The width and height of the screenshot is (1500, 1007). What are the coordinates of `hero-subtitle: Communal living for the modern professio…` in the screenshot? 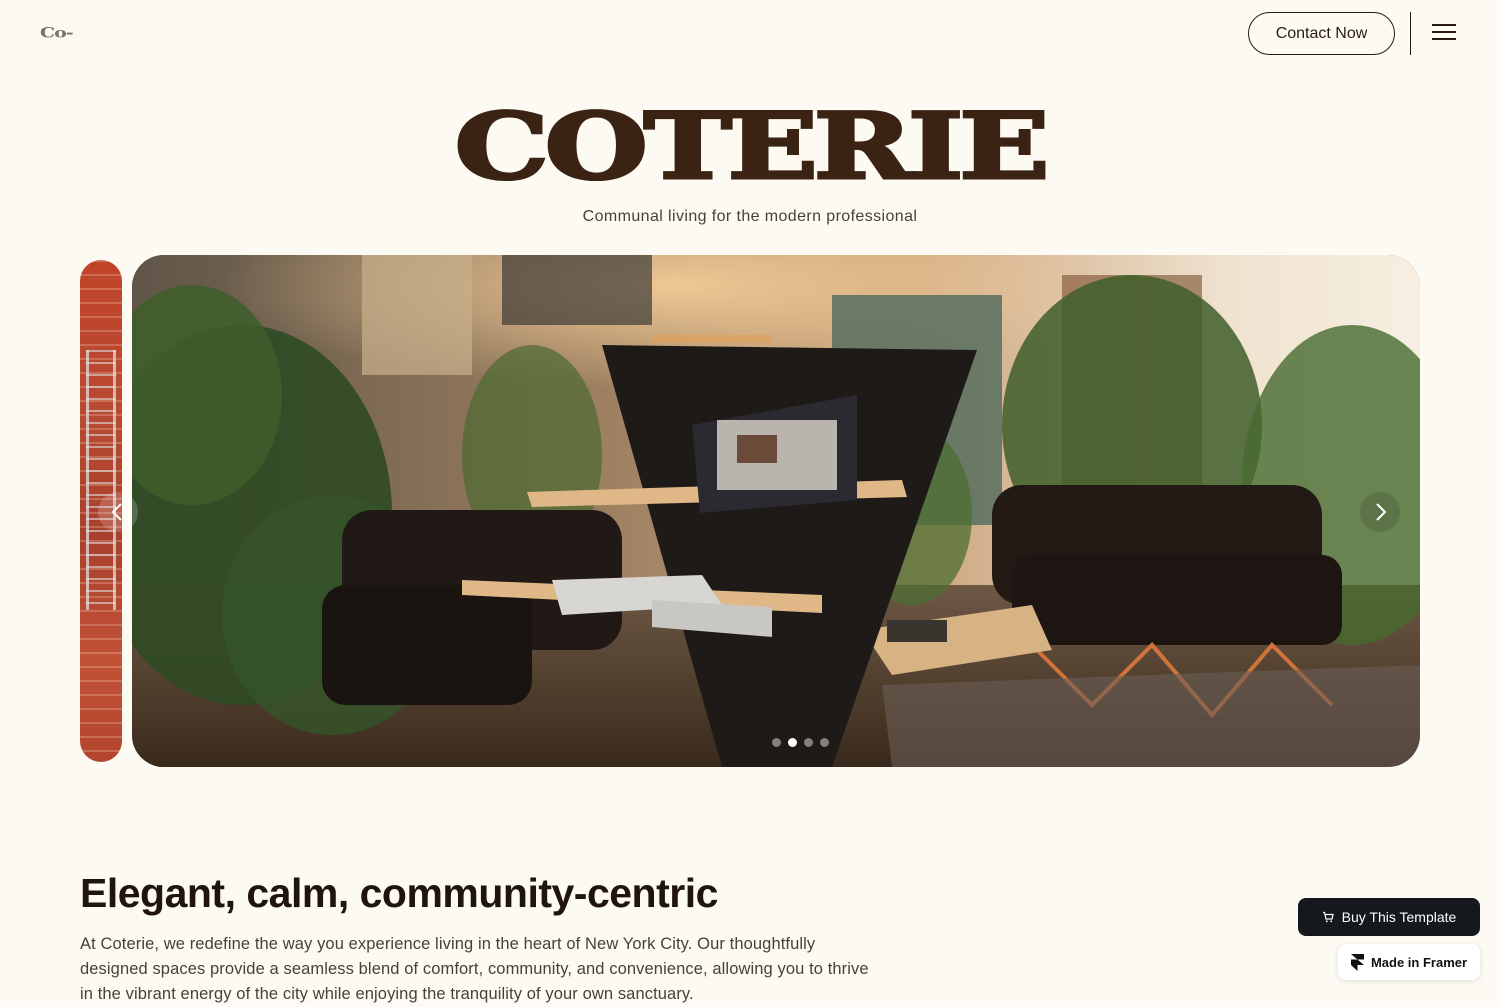 It's located at (750, 216).